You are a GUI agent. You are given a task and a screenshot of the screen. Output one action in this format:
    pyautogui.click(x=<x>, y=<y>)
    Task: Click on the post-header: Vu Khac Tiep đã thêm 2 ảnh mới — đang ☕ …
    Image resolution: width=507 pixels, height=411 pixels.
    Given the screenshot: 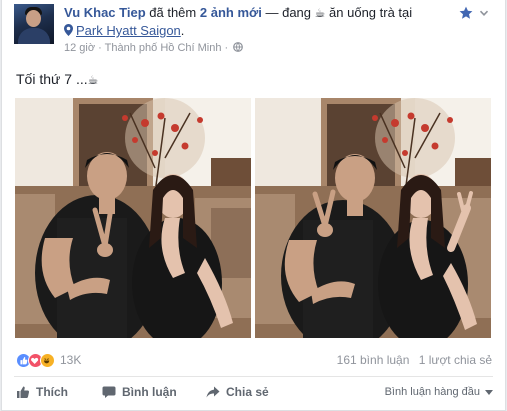 What is the action you would take?
    pyautogui.click(x=253, y=29)
    